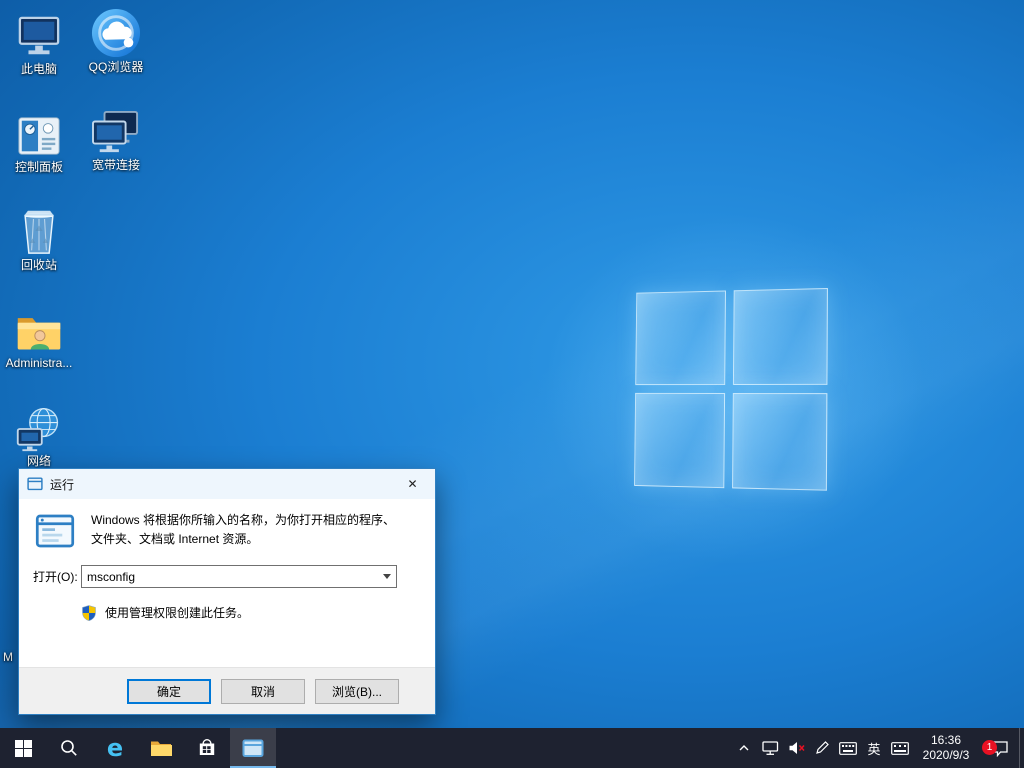 The height and width of the screenshot is (768, 1024). I want to click on run-command-combobox, so click(239, 576).